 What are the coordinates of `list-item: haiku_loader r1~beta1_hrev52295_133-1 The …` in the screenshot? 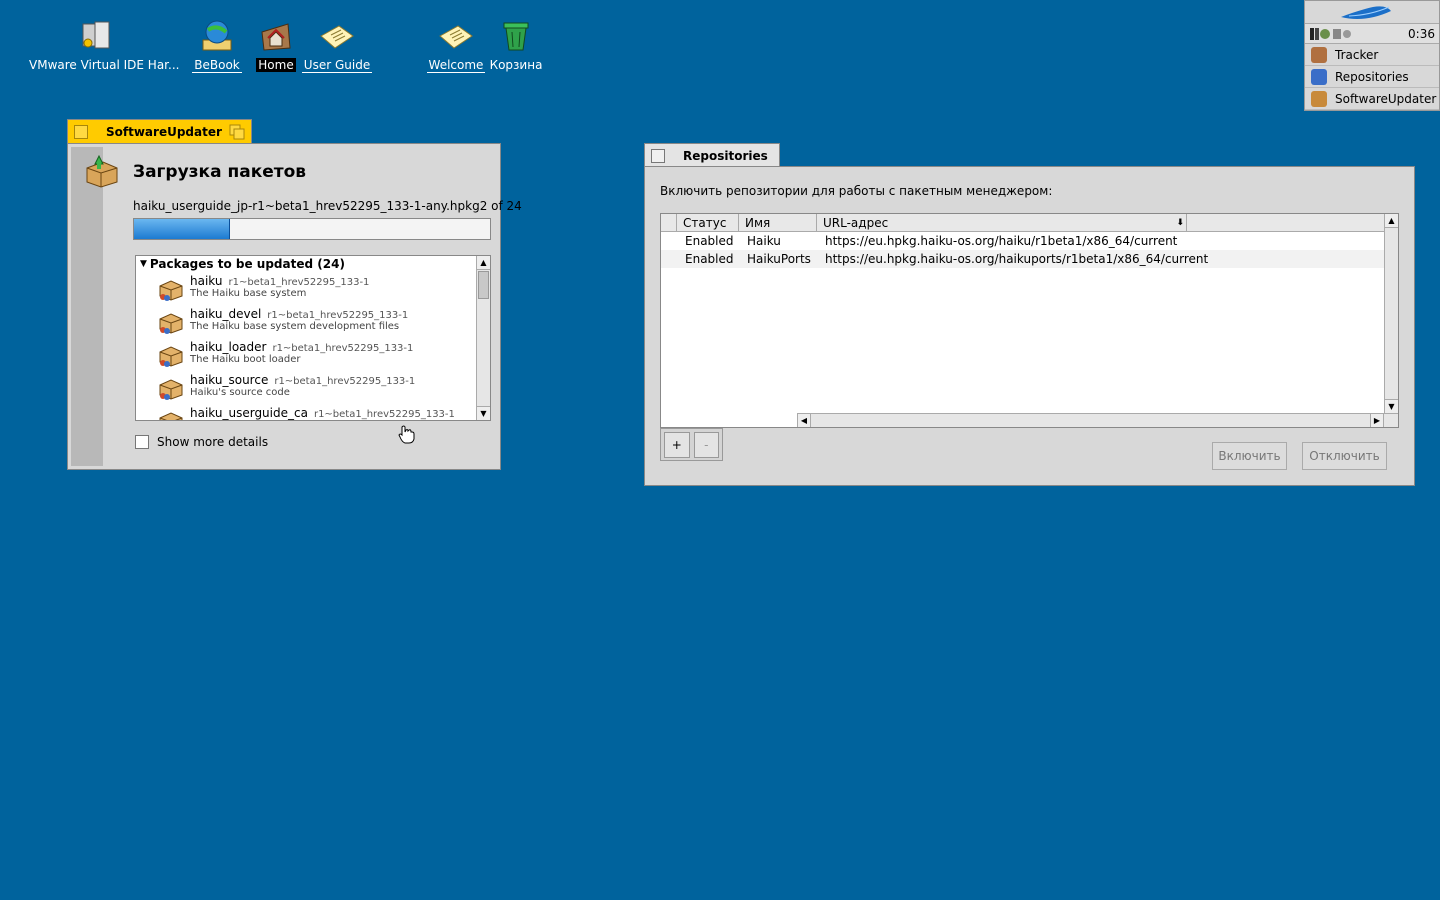 It's located at (313, 354).